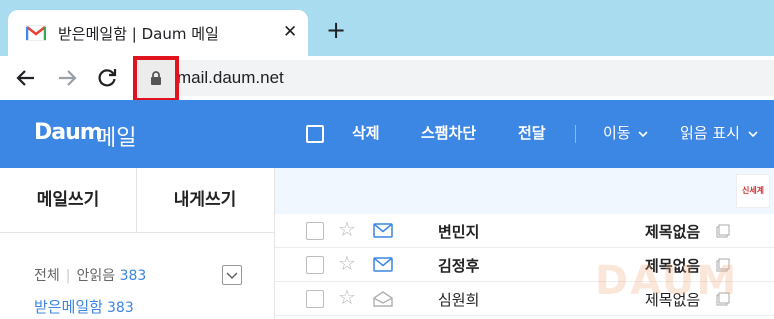  Describe the element at coordinates (524, 231) in the screenshot. I see `mail-row: ☆ 변민지 제목없음` at that location.